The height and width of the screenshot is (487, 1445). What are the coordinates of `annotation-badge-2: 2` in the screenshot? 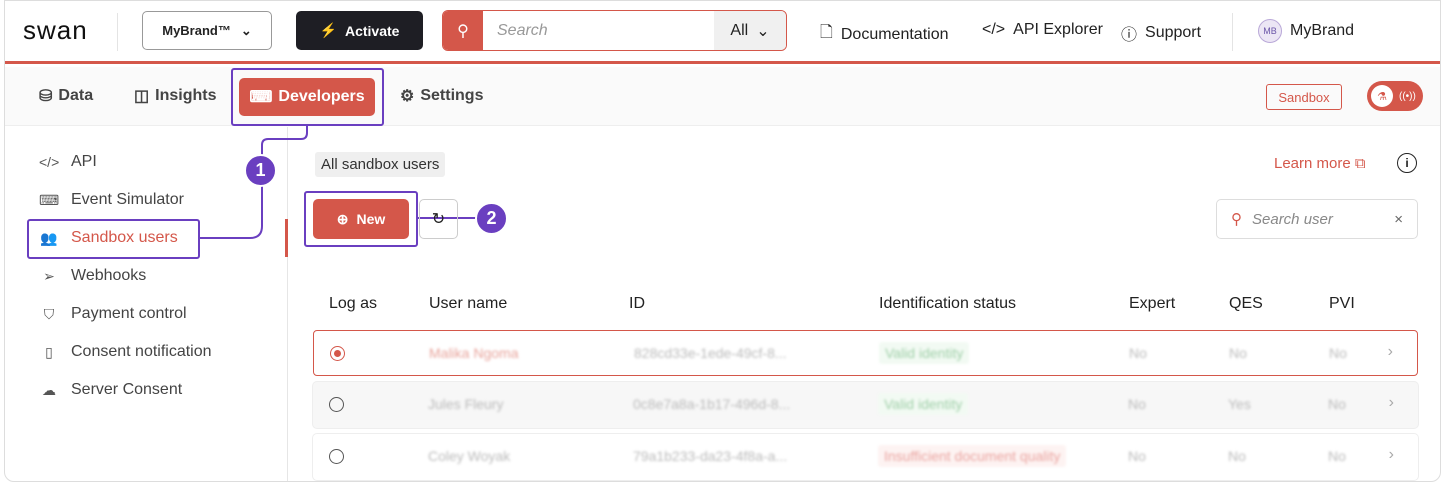 It's located at (491, 218).